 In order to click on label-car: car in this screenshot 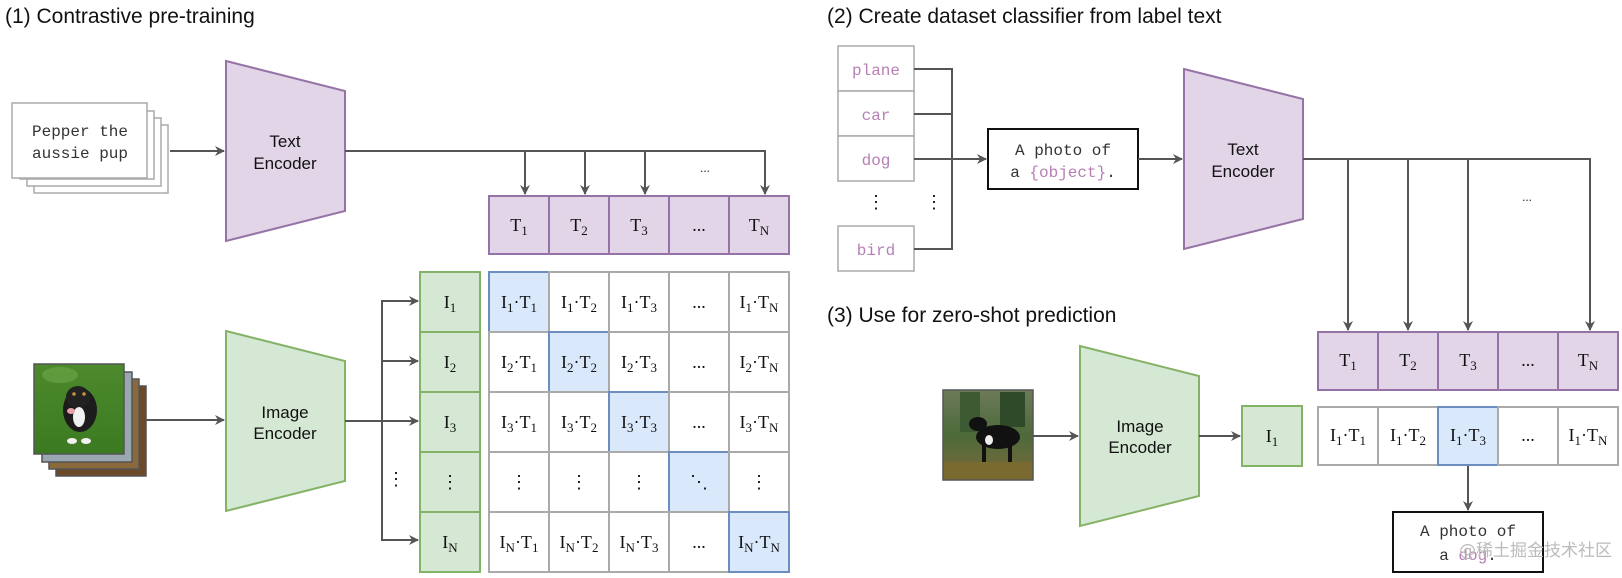, I will do `click(876, 116)`.